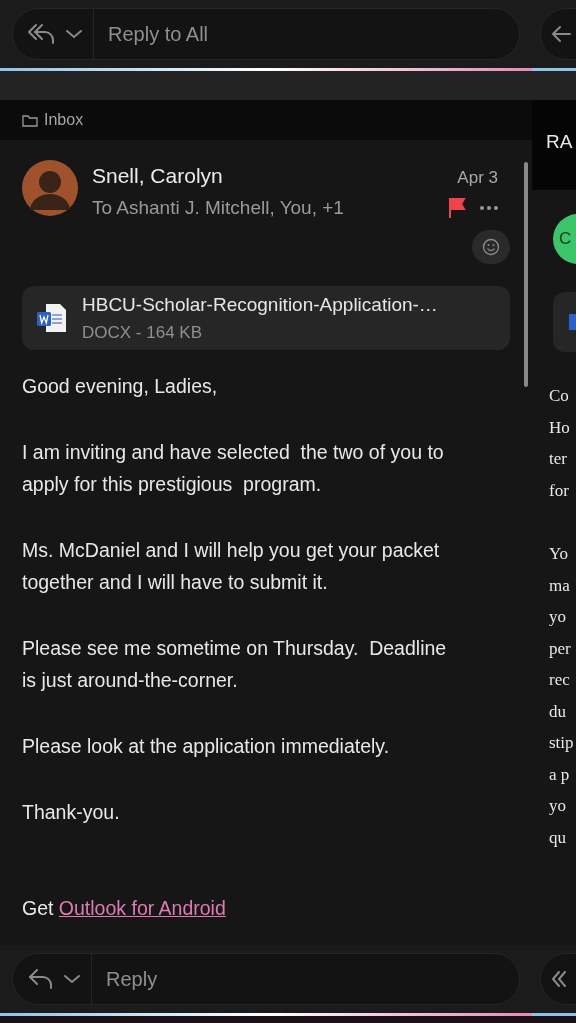 This screenshot has width=576, height=1023. What do you see at coordinates (559, 490) in the screenshot?
I see `text-fragment: for` at bounding box center [559, 490].